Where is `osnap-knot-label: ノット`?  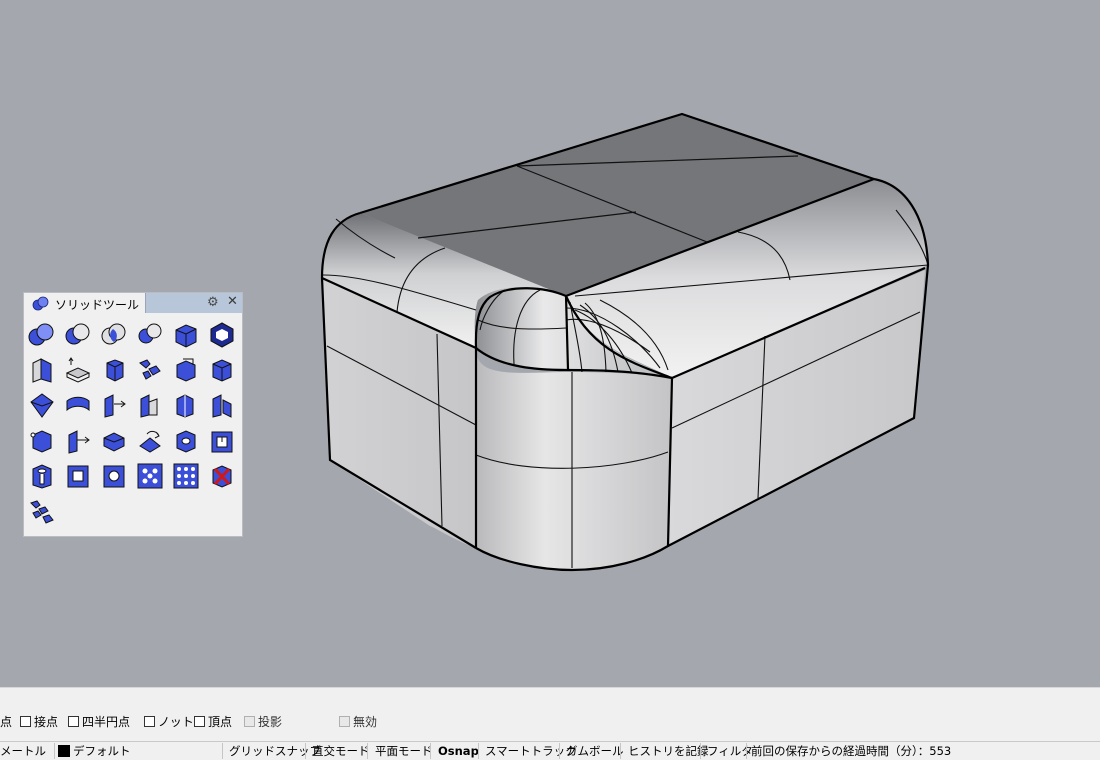
osnap-knot-label: ノット is located at coordinates (176, 721).